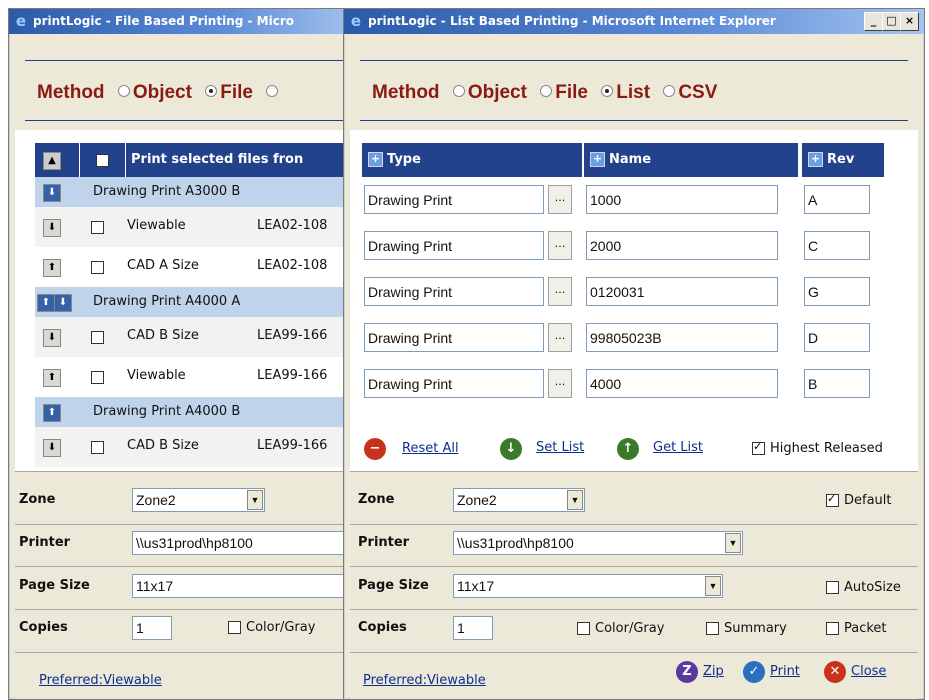  What do you see at coordinates (195, 302) in the screenshot?
I see `group-row: ⬆ ⬇ Drawing Print A4000 A` at bounding box center [195, 302].